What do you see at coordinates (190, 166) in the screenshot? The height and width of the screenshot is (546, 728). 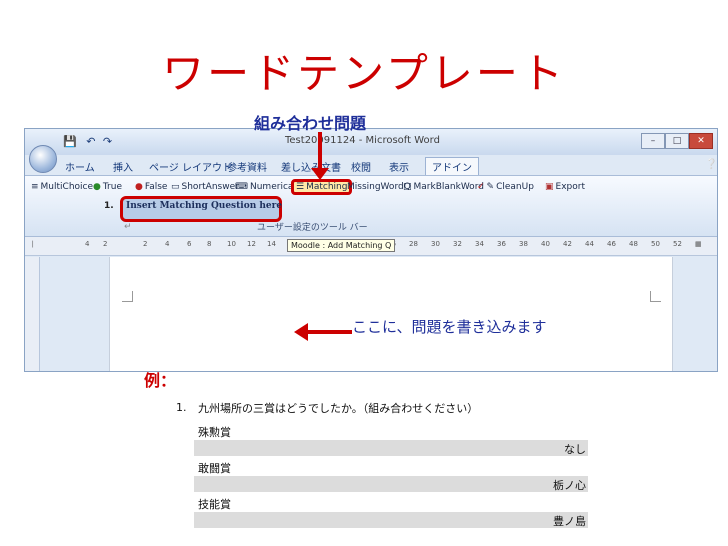 I see `tab-page-layout: ページ レイアウト` at bounding box center [190, 166].